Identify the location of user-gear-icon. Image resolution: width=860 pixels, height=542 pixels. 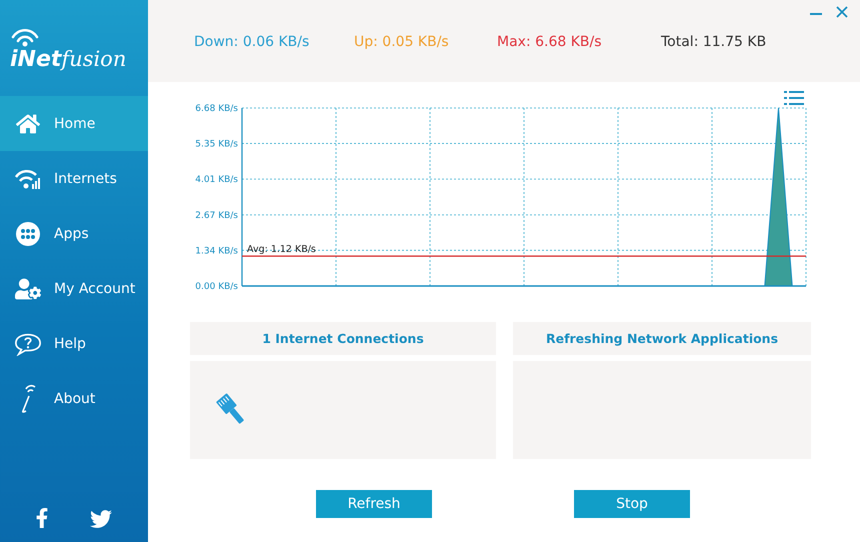
(28, 289).